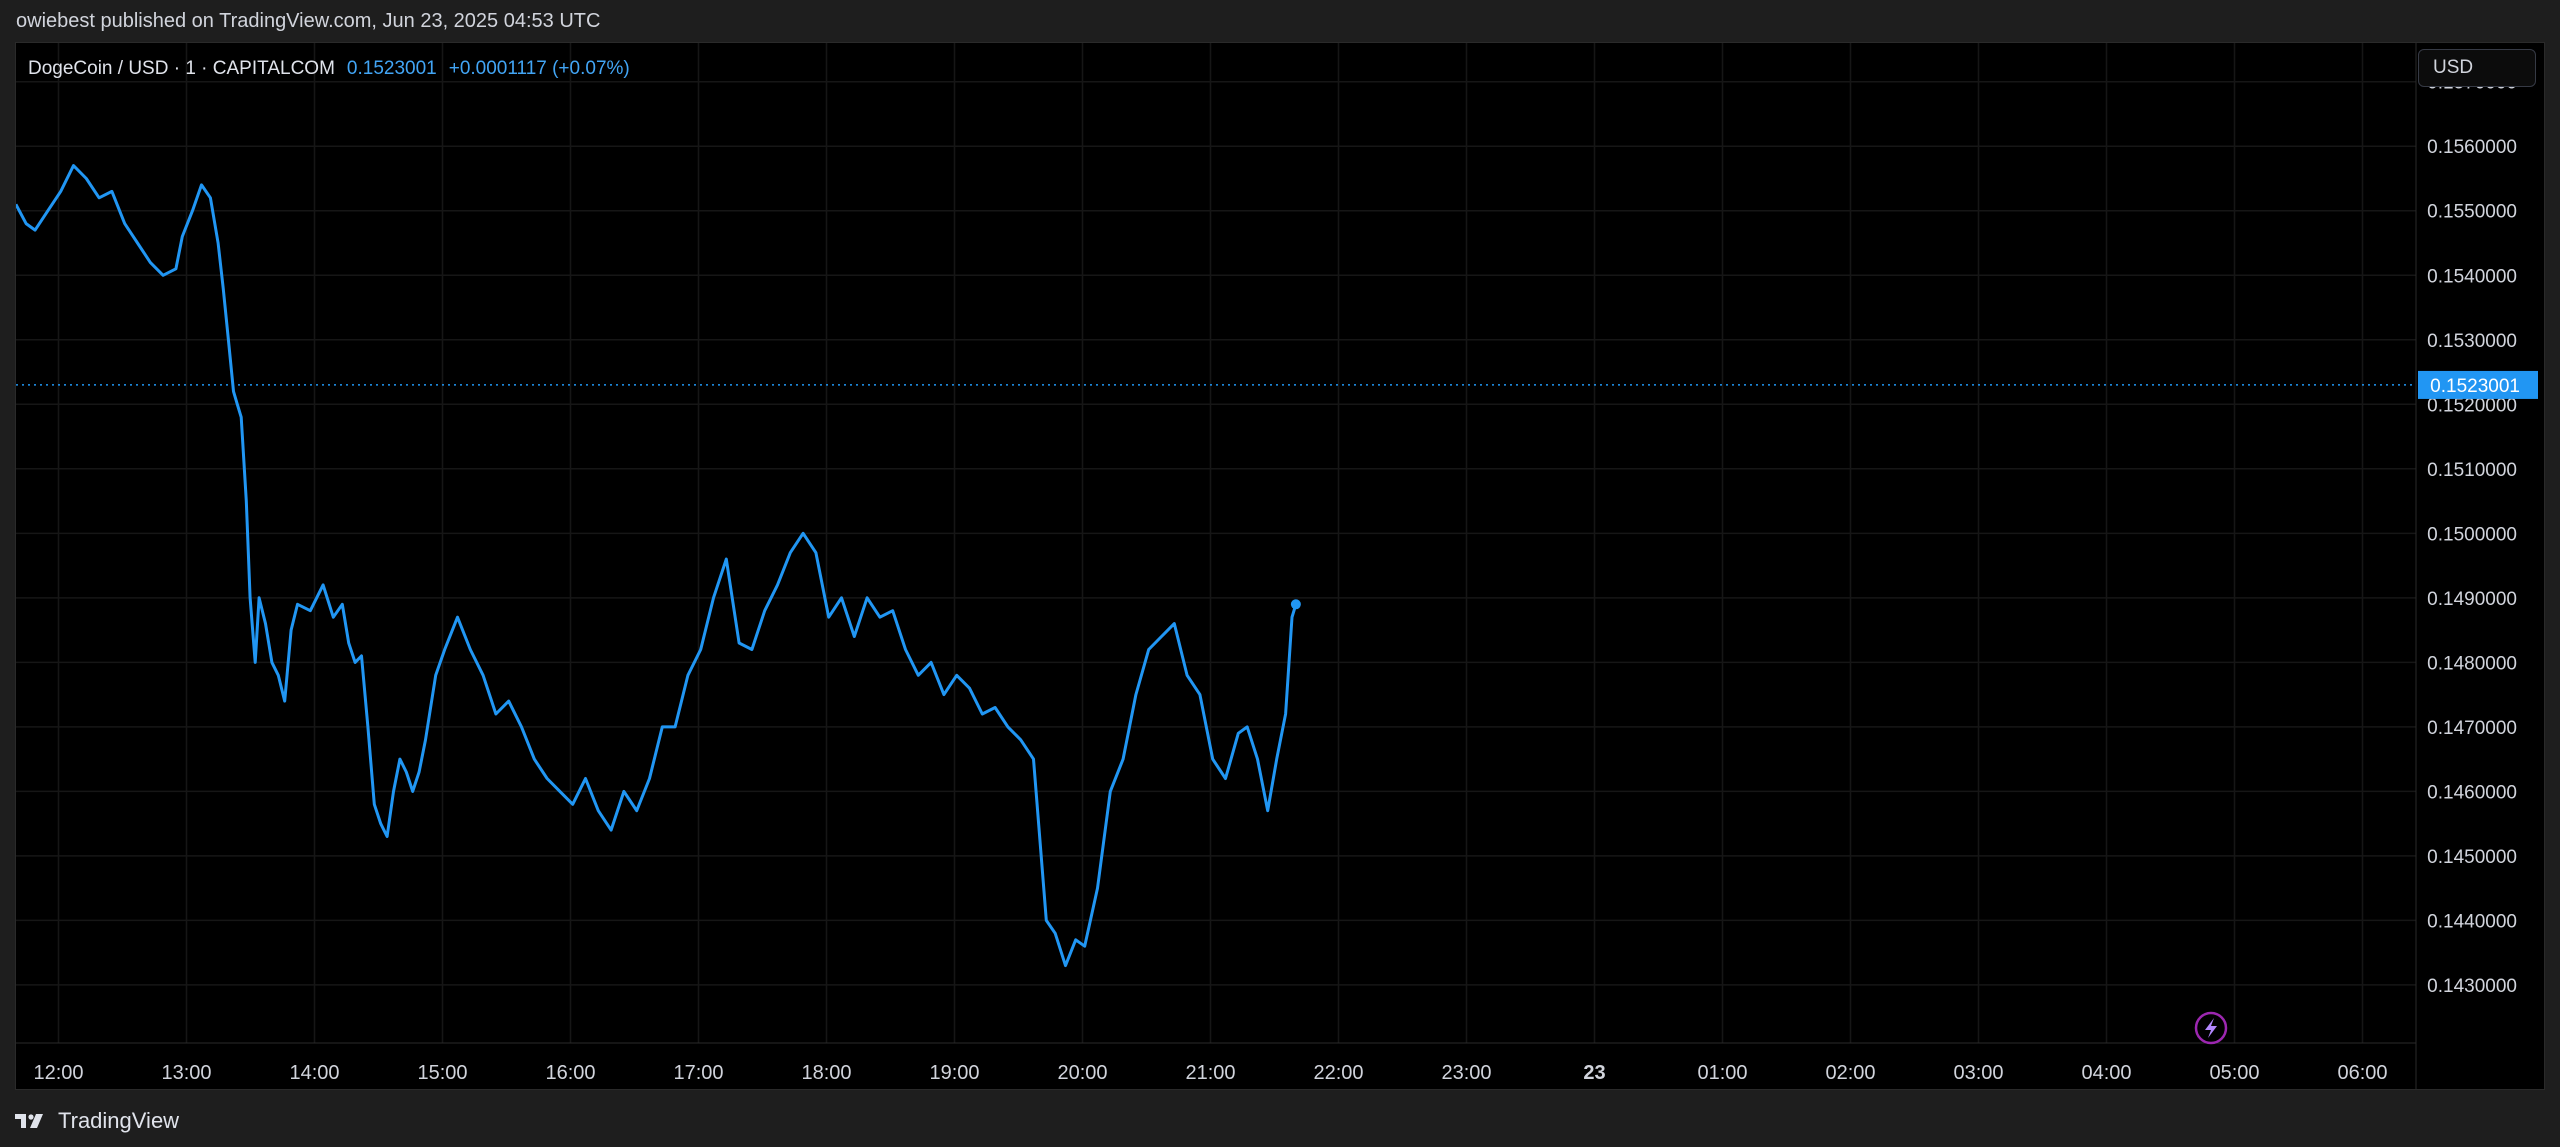 The height and width of the screenshot is (1147, 2560). I want to click on x-tick-label: 23, so click(1594, 1073).